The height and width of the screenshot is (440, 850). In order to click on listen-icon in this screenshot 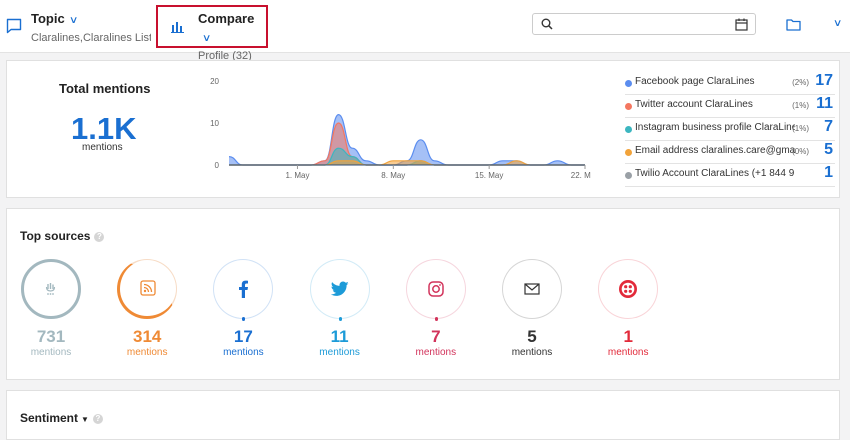, I will do `click(51, 289)`.